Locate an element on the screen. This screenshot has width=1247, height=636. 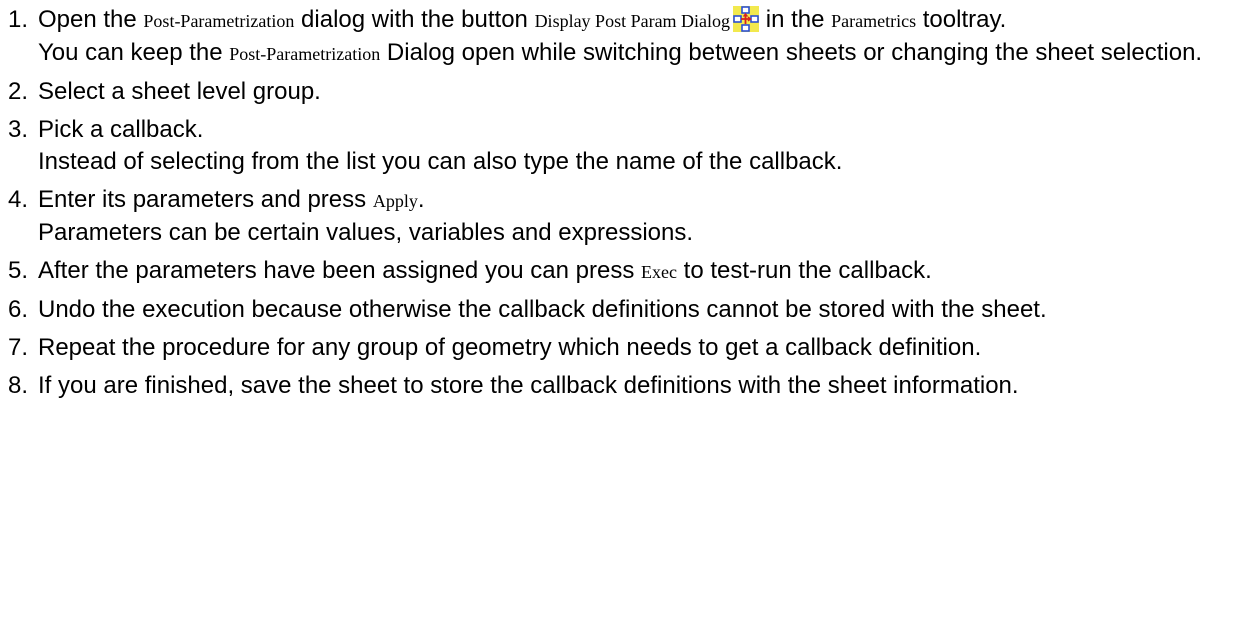
step-item: 2. Select a sheet level group. is located at coordinates (625, 92).